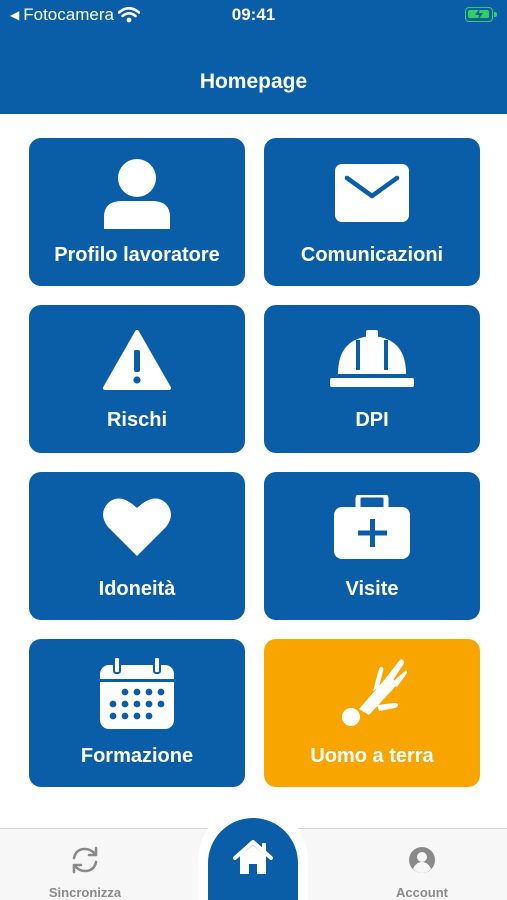  I want to click on tile-label: Comunicazioni, so click(372, 255).